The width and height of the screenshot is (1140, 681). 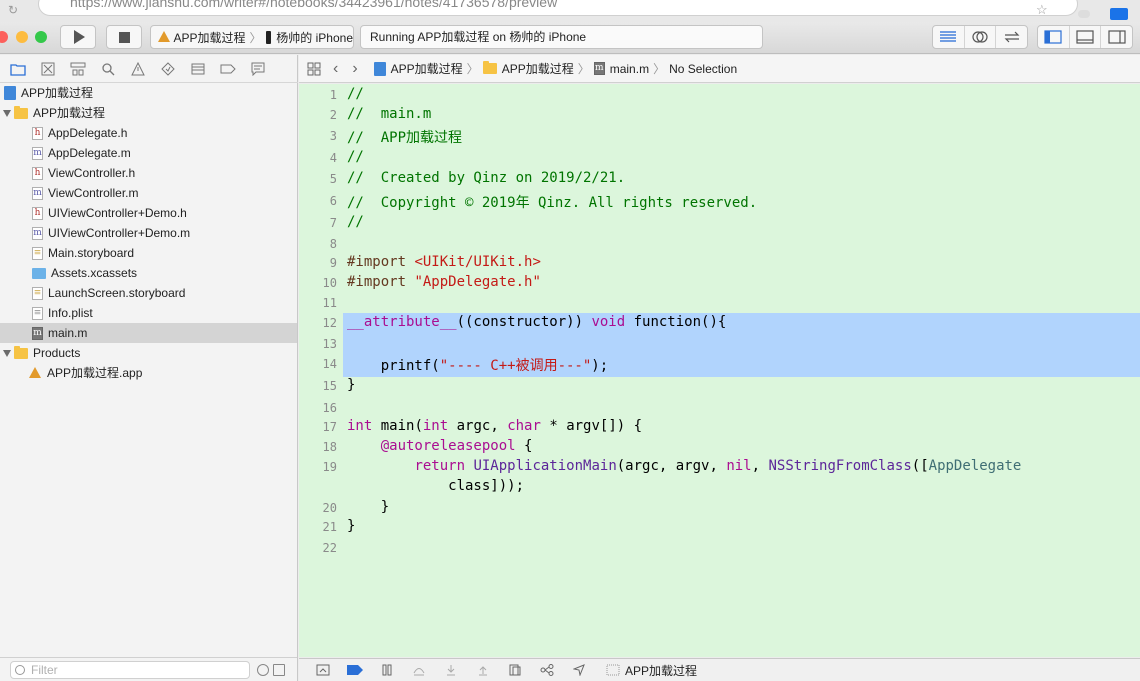 I want to click on line-number: 7, so click(x=333, y=223).